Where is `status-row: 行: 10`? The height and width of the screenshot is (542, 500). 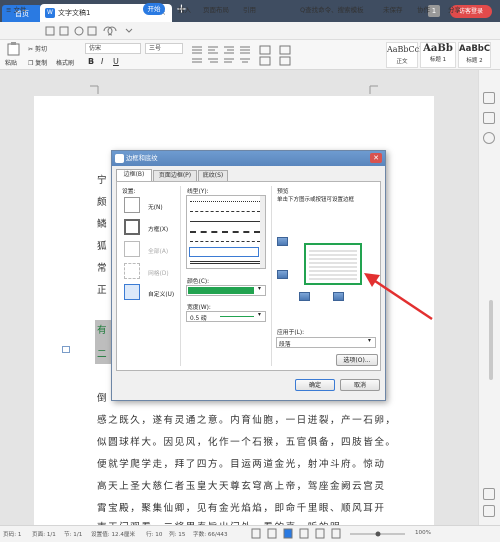 status-row: 行: 10 is located at coordinates (154, 535).